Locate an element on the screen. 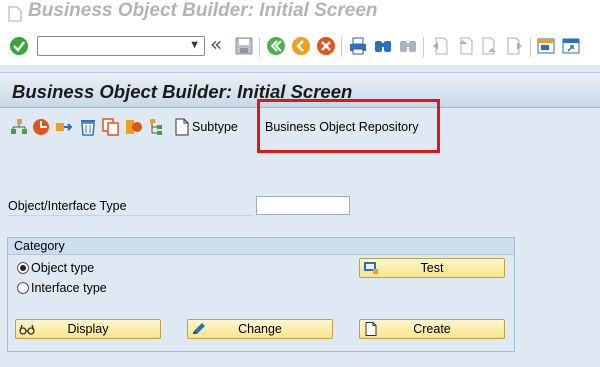  window-titlebar: Business Object Builder: Initial Screen is located at coordinates (300, 14).